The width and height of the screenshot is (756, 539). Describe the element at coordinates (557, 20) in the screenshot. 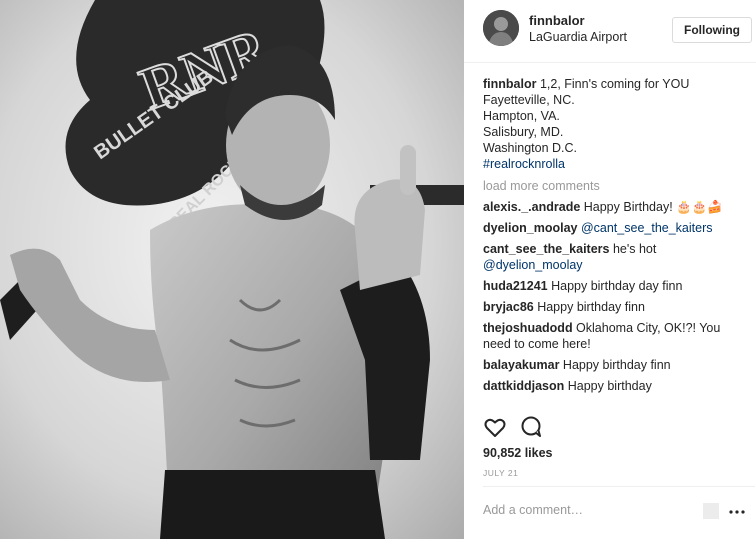

I see `header-username-link: finnbalor` at that location.